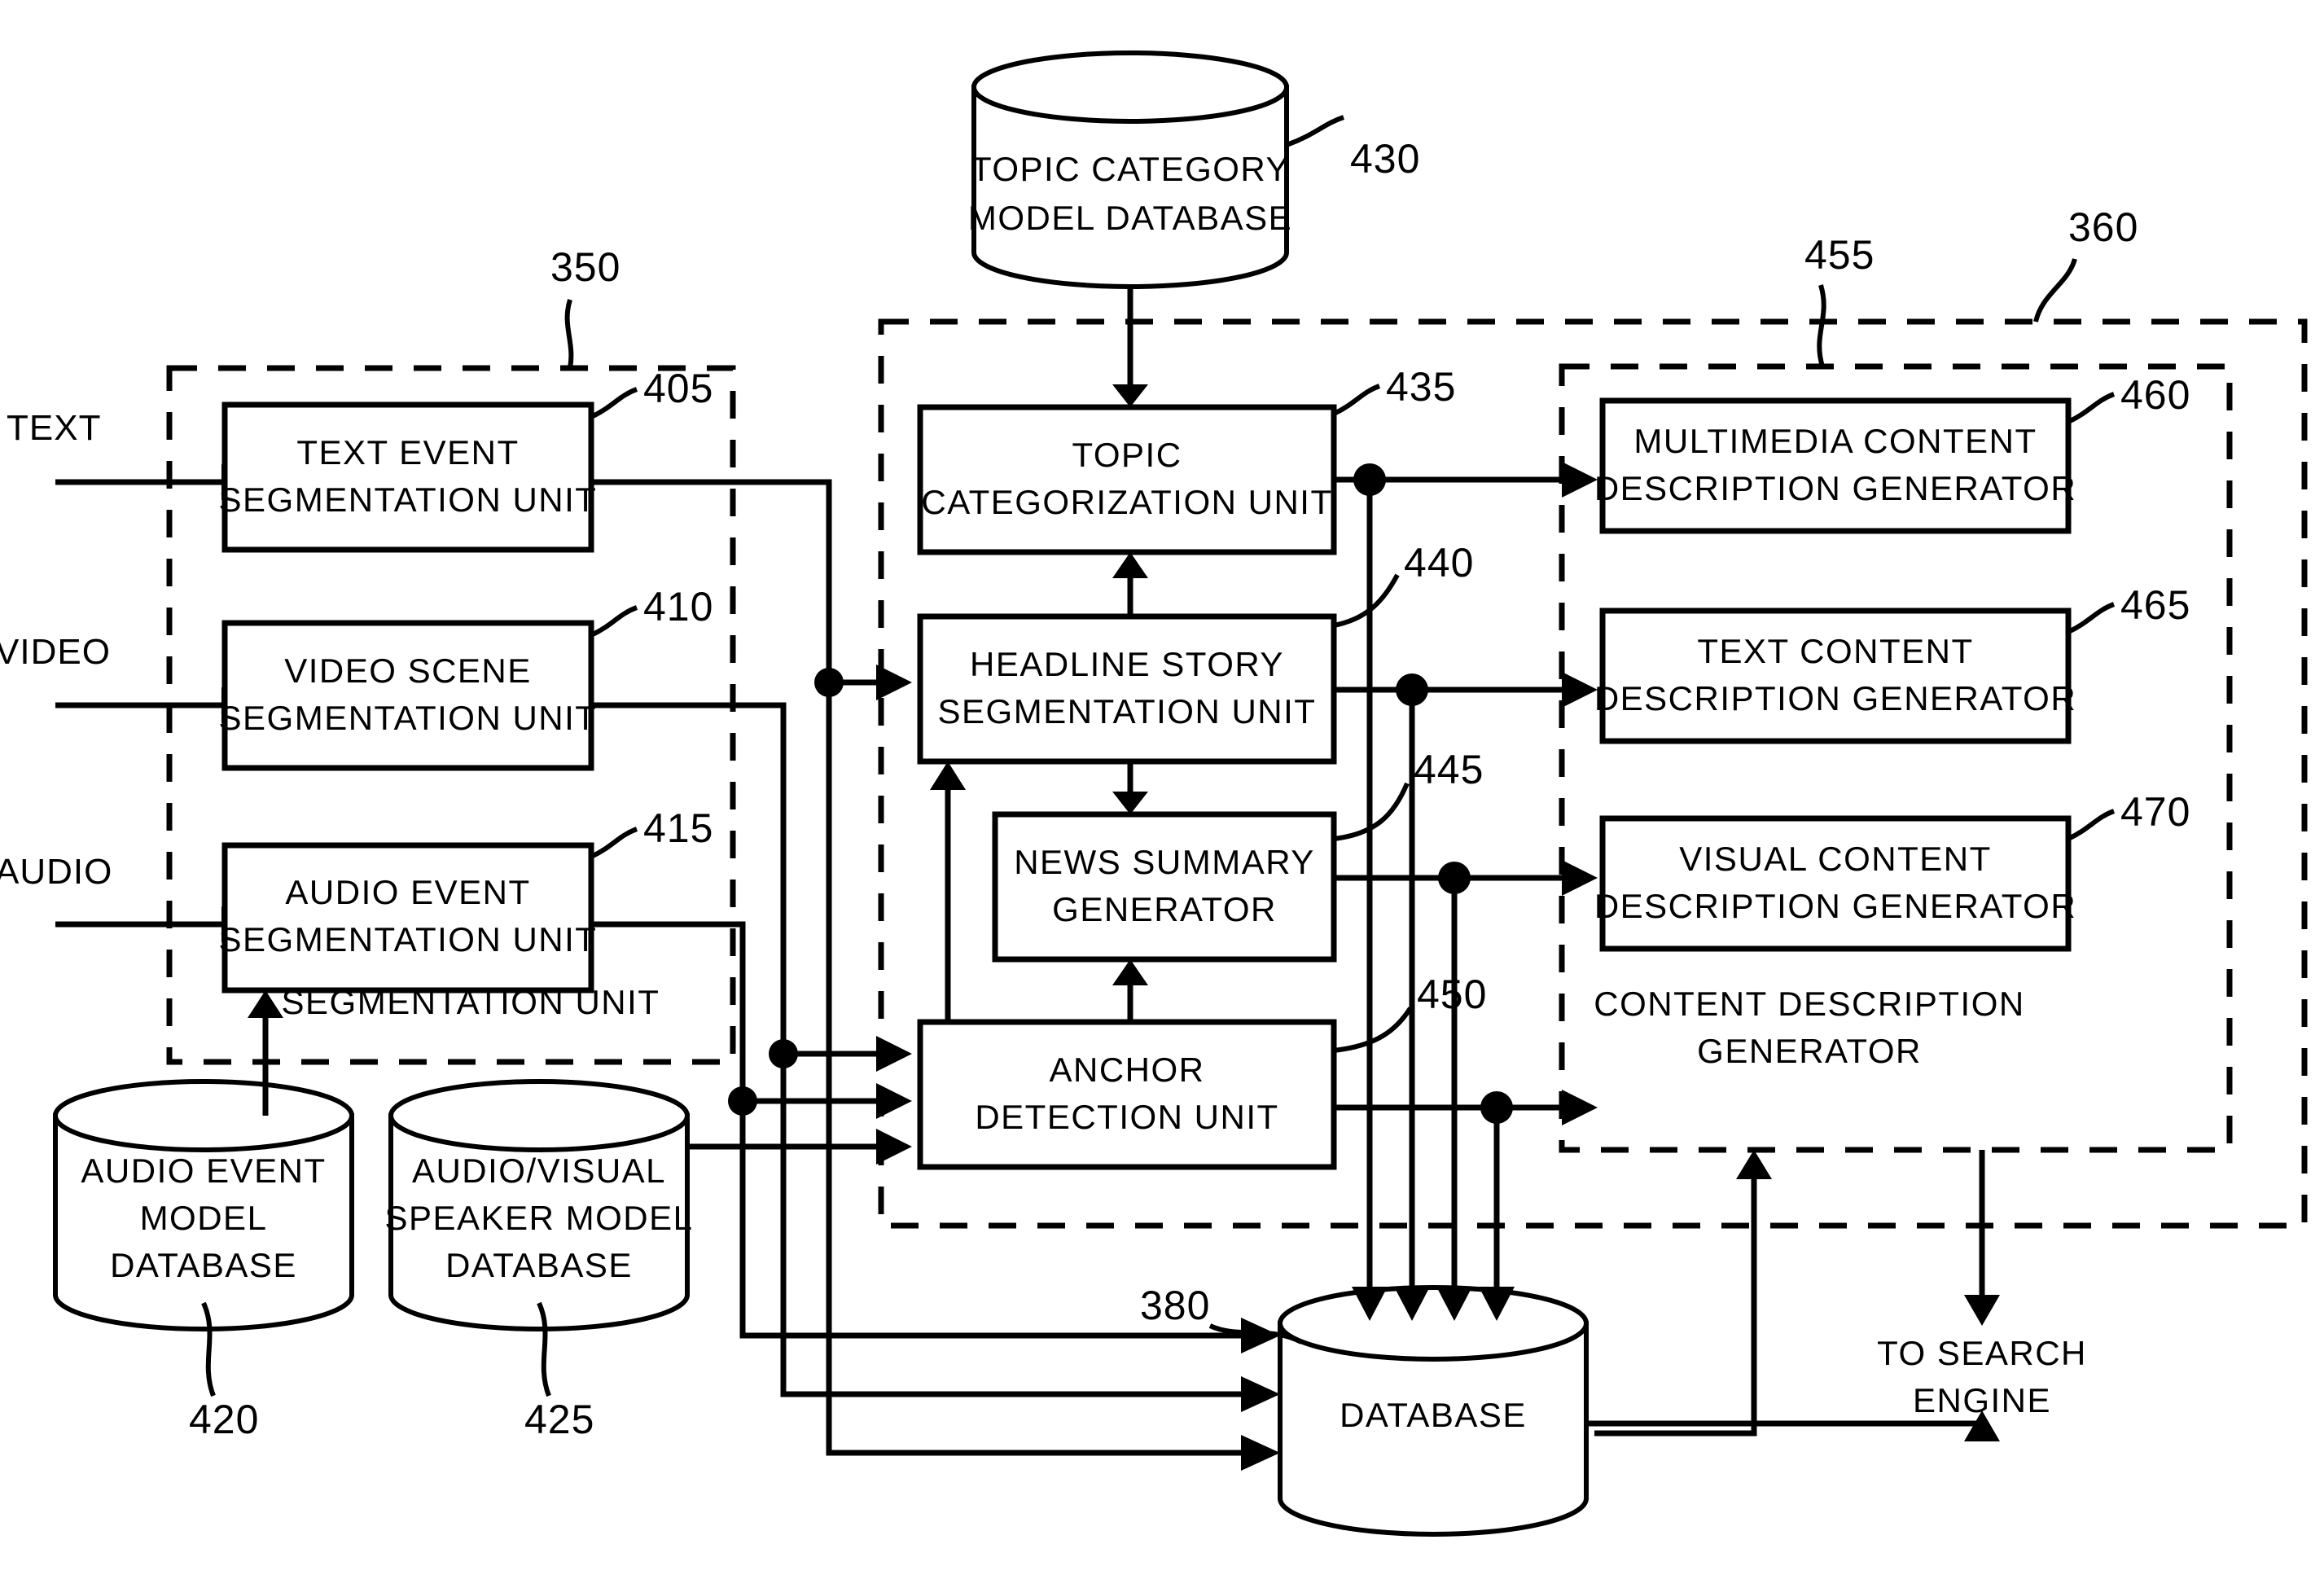 This screenshot has height=1588, width=2324. What do you see at coordinates (1260, 1394) in the screenshot?
I see `arrowhead-410-to-database` at bounding box center [1260, 1394].